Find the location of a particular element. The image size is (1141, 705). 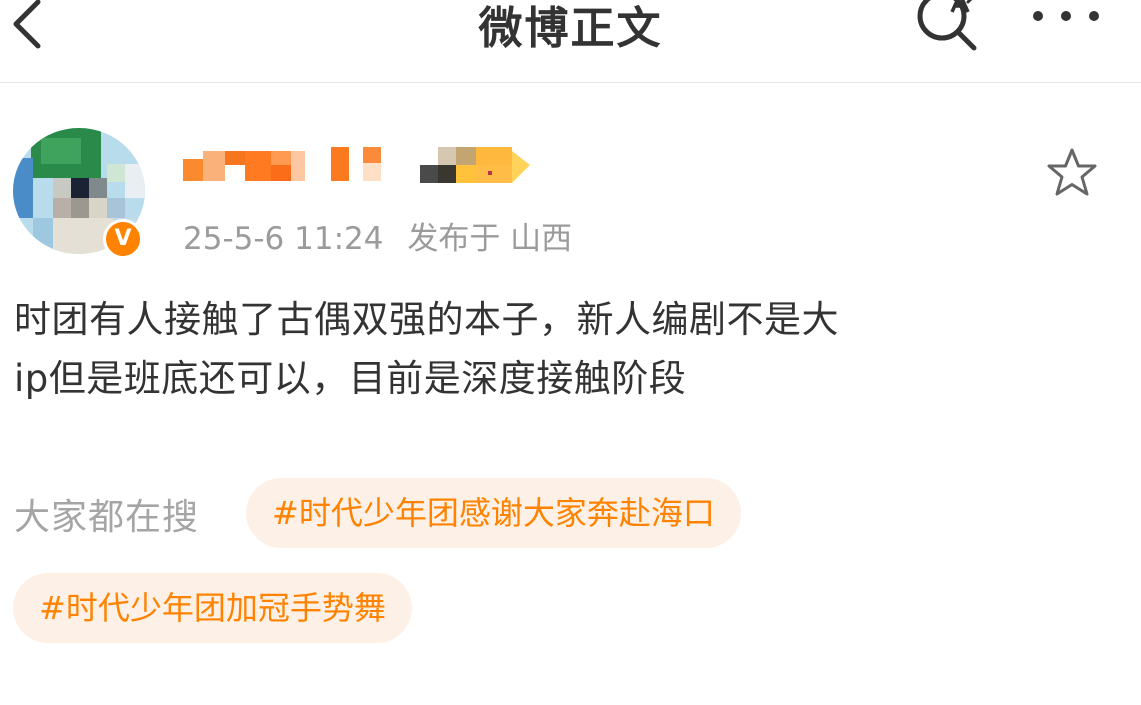

verified-badge: V is located at coordinates (123, 239).